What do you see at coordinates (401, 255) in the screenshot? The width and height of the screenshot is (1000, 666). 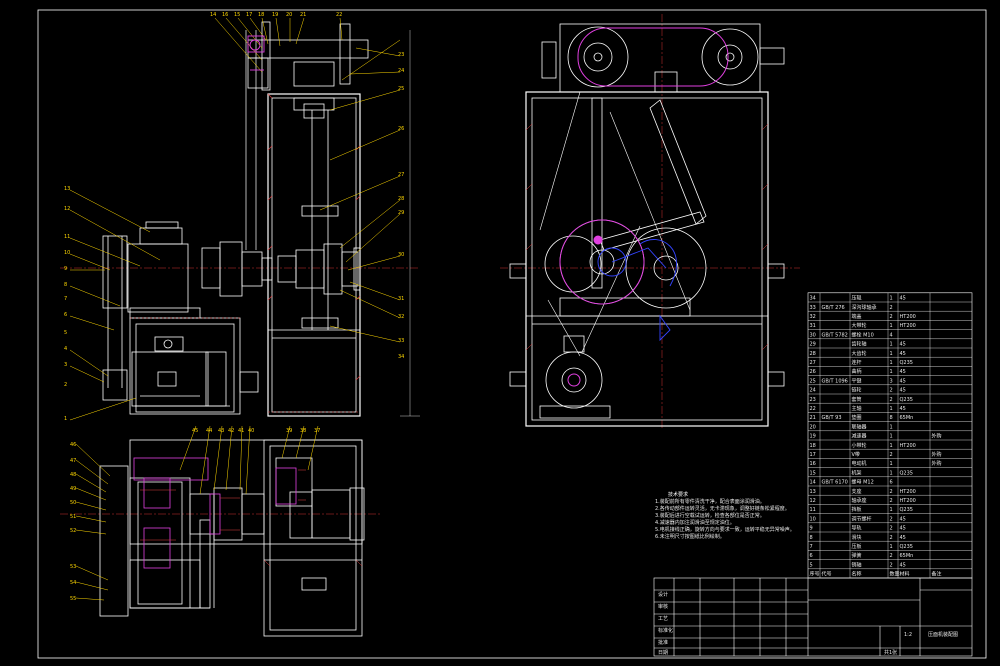 I see `svg-text: 30` at bounding box center [401, 255].